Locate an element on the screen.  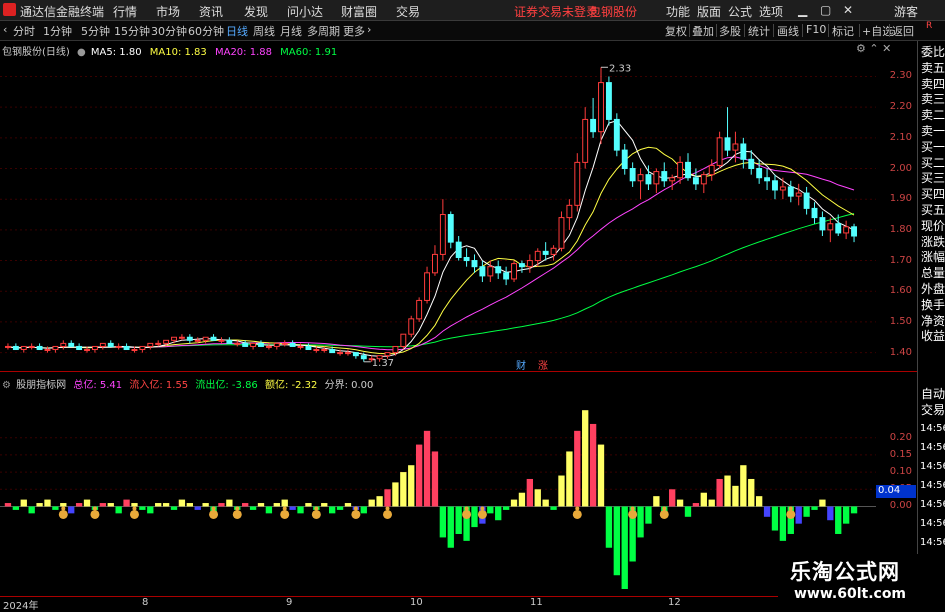
menu-trade: 交易 is located at coordinates (408, 11).